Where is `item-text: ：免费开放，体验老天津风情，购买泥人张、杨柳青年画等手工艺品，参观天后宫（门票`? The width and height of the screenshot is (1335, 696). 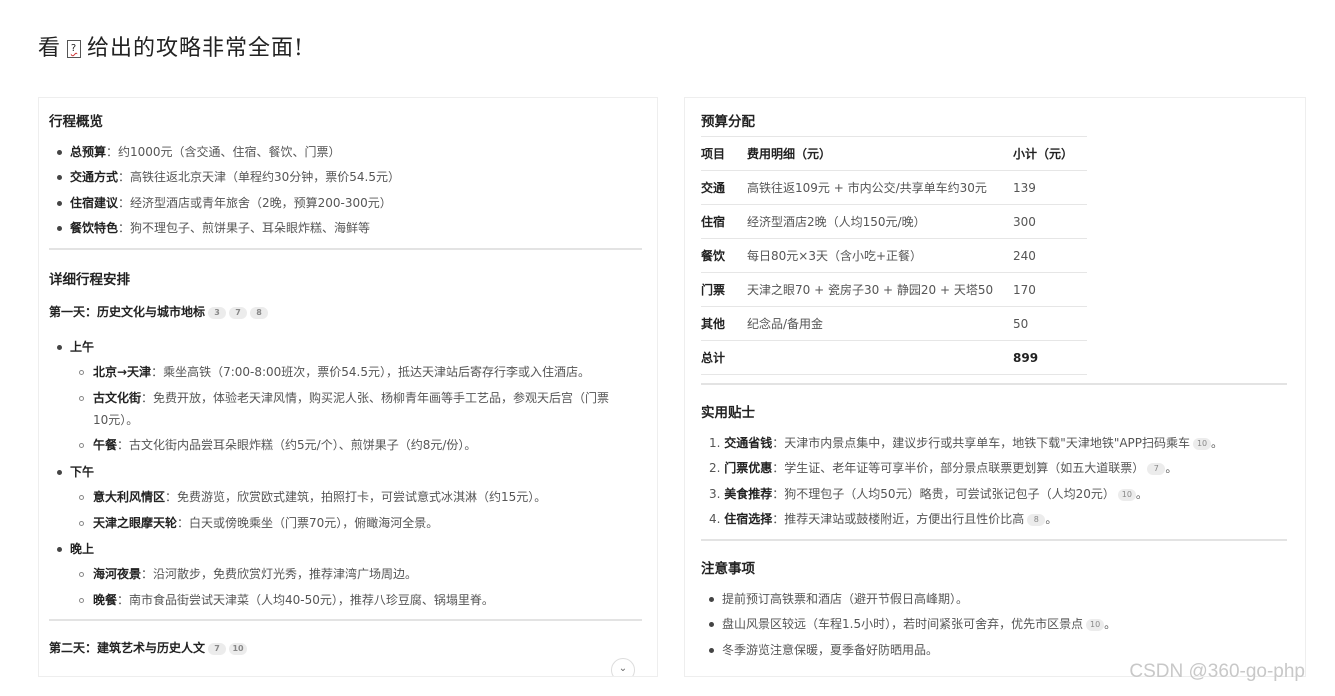 item-text: ：免费开放，体验老天津风情，购买泥人张、杨柳青年画等手工艺品，参观天后宫（门票 is located at coordinates (375, 398).